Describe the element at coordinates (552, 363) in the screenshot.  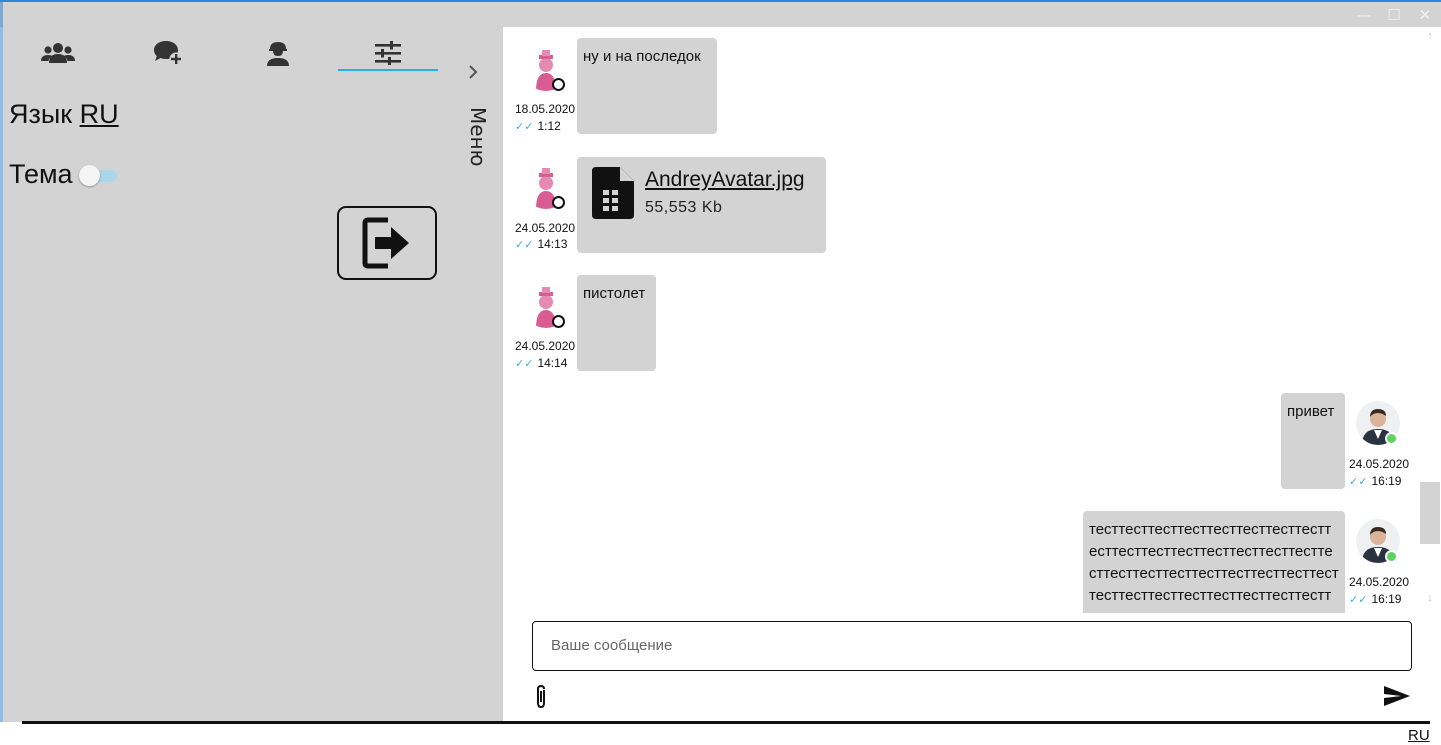
I see `time-value: 14:14` at that location.